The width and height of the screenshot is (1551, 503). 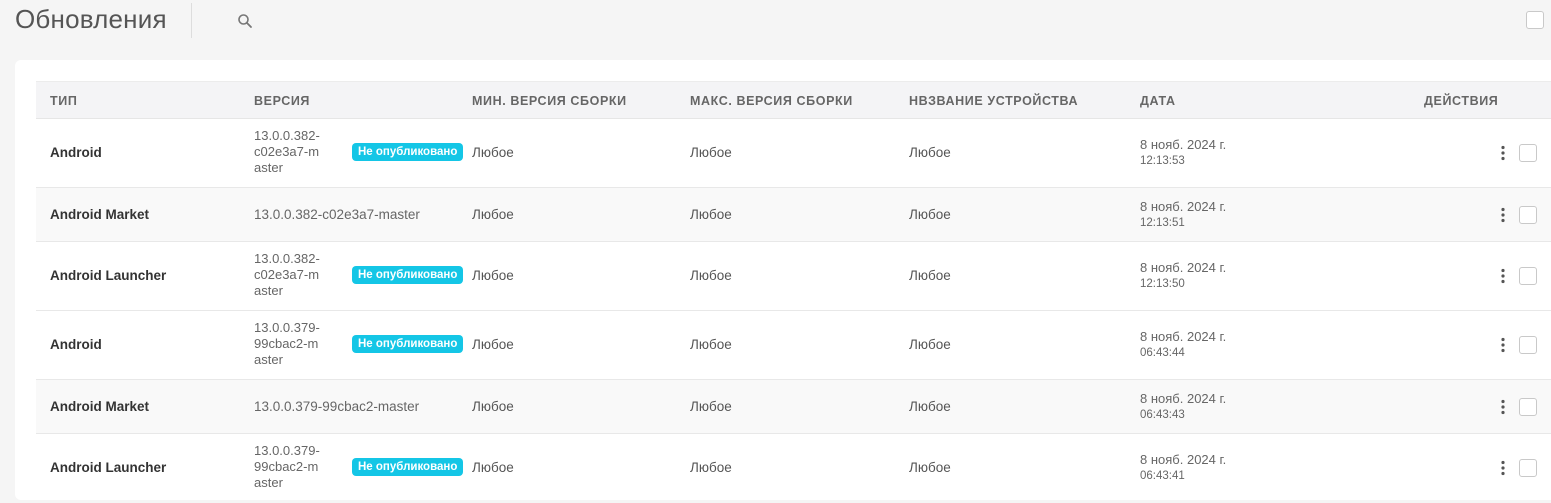 I want to click on column-header-max-build: МАКС. ВЕРСИЯ СБОРКИ, so click(x=771, y=101).